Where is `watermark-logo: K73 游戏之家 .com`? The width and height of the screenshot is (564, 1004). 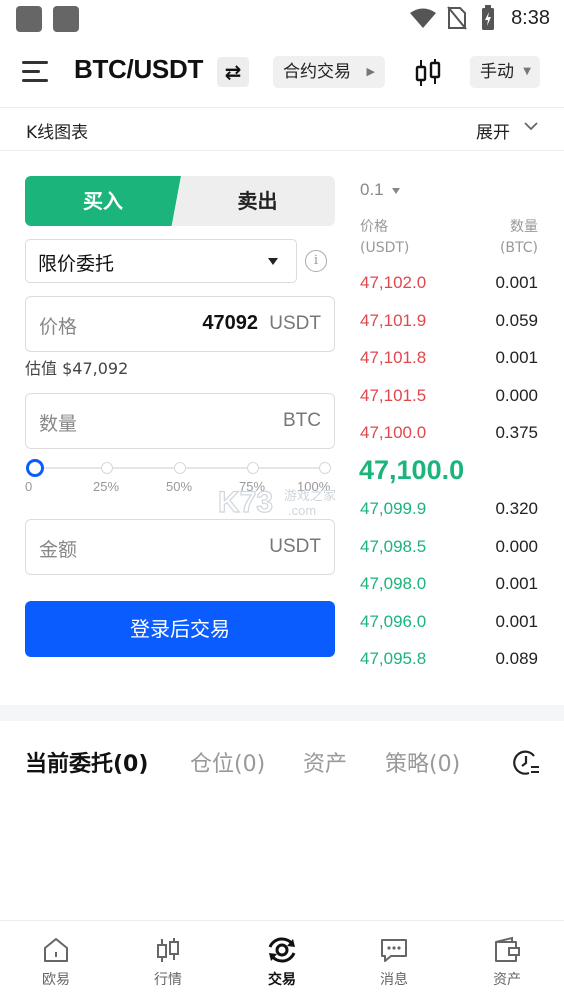 watermark-logo: K73 游戏之家 .com is located at coordinates (277, 502).